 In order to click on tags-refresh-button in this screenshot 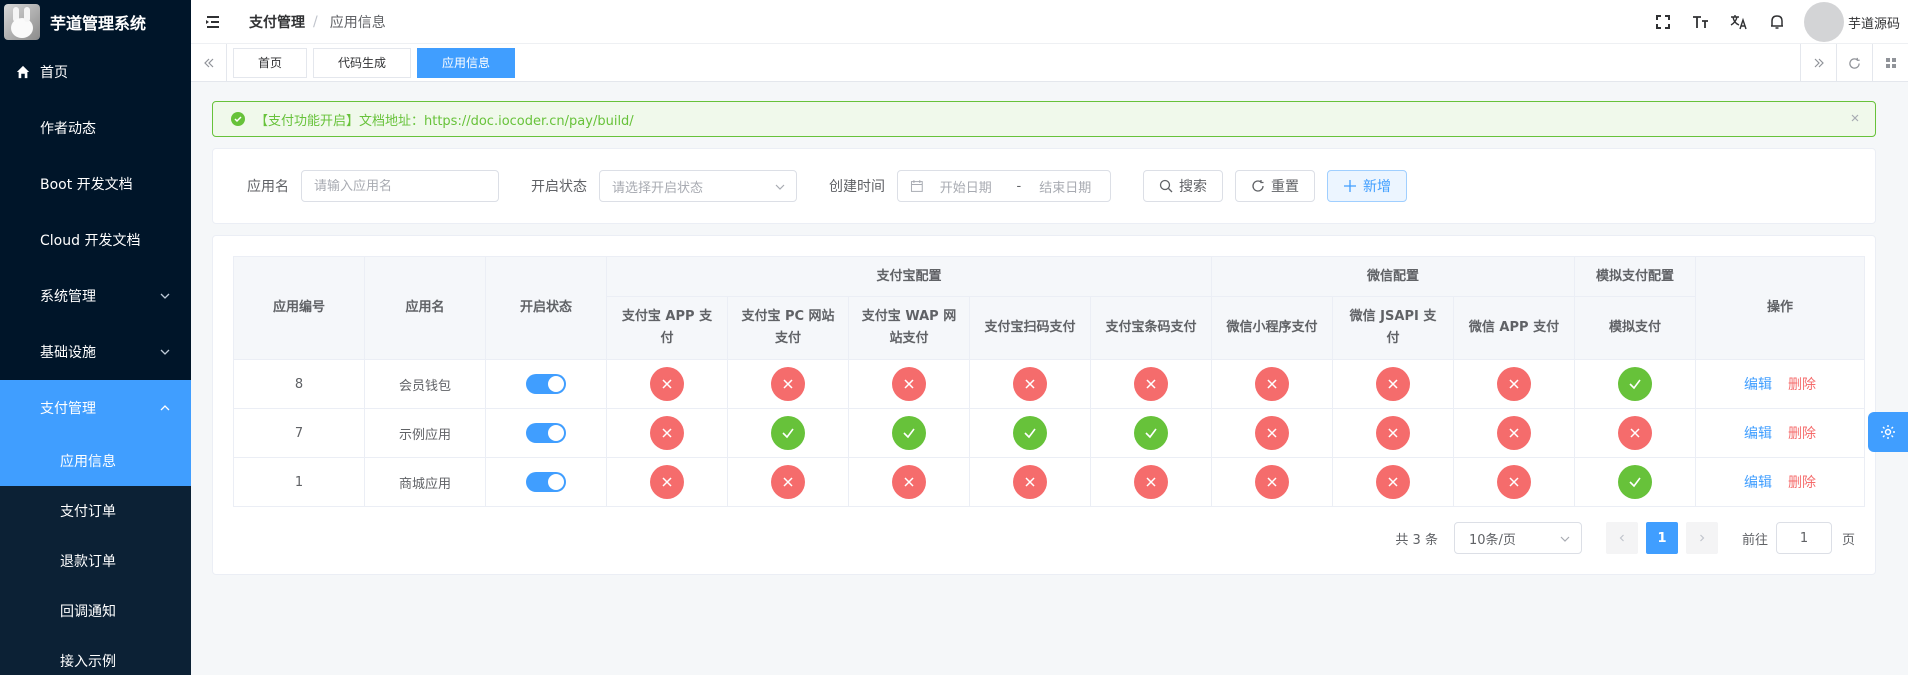, I will do `click(1854, 63)`.